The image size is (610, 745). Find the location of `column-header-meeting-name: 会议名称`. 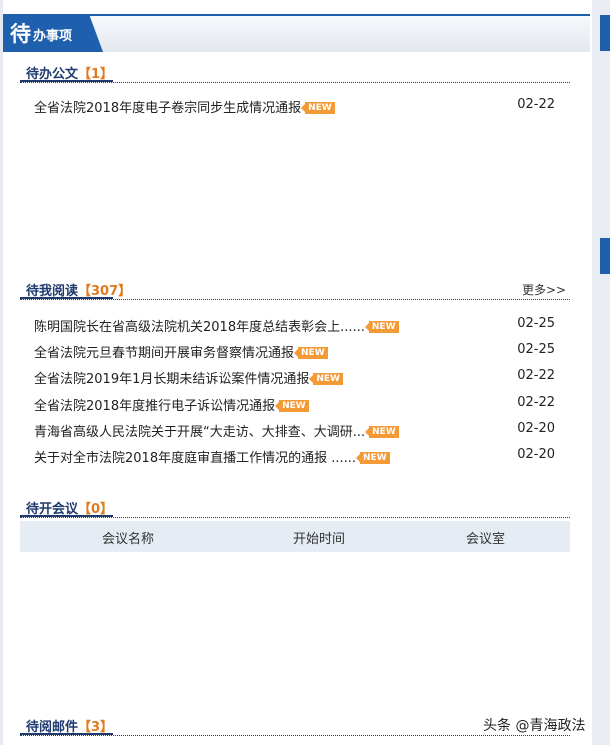

column-header-meeting-name: 会议名称 is located at coordinates (128, 539).